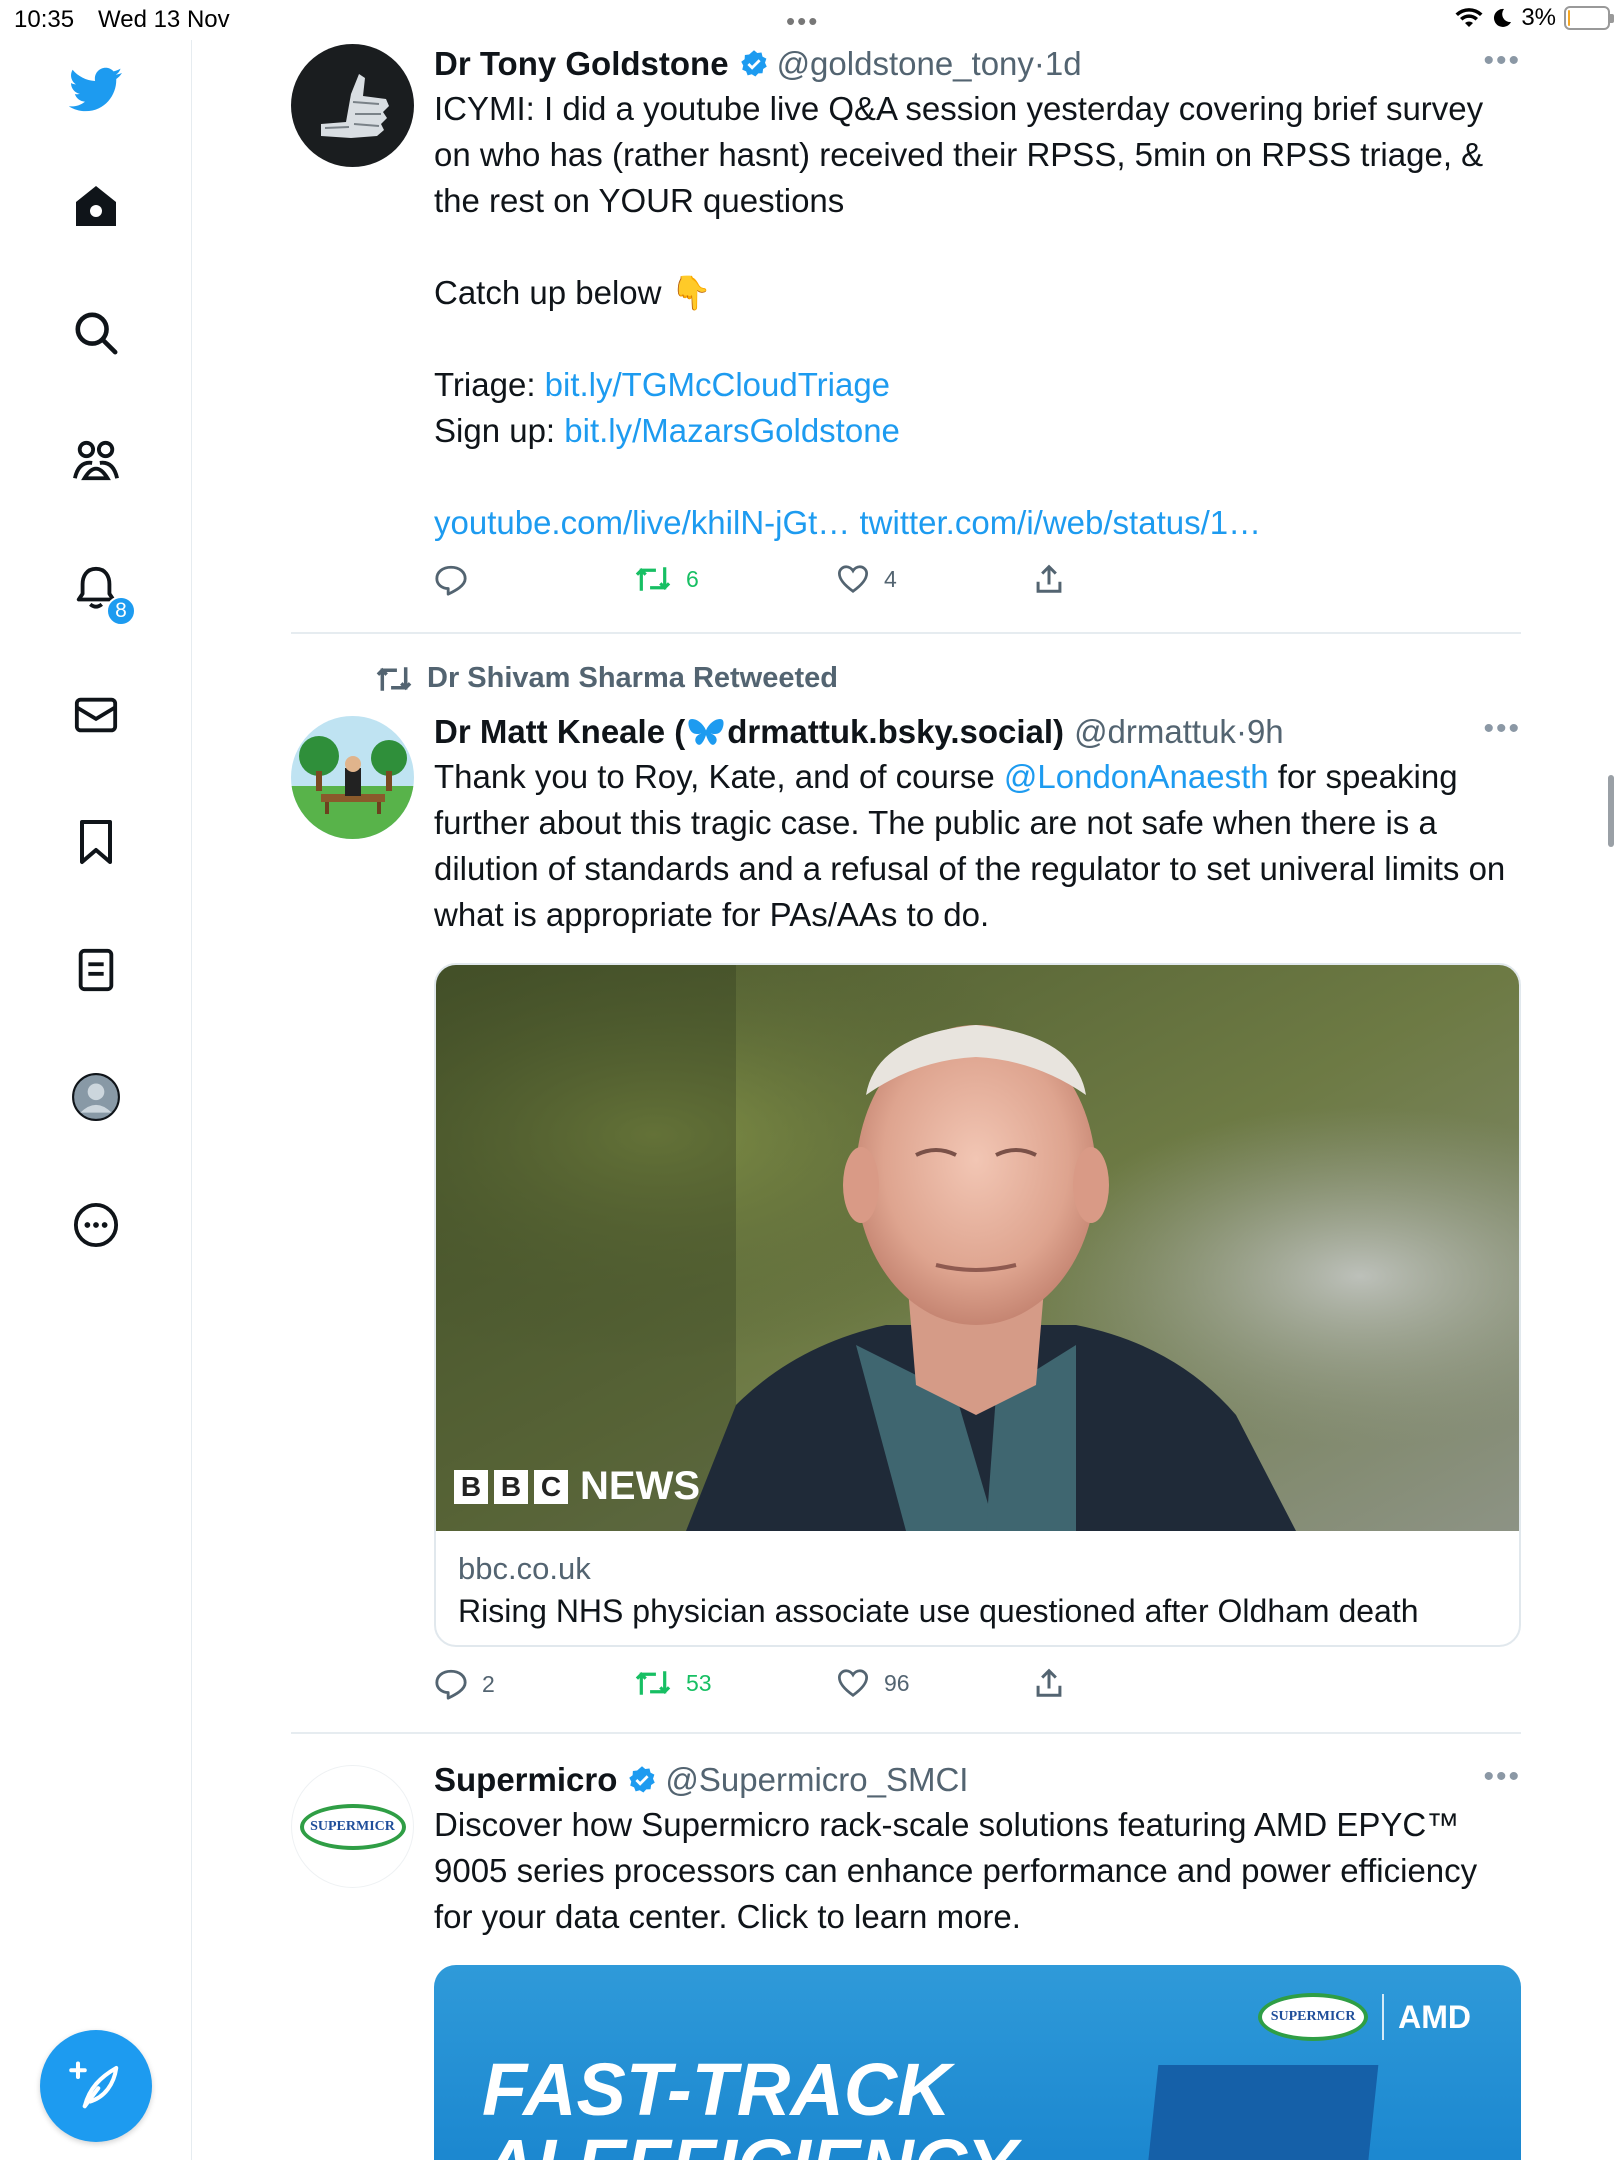  I want to click on tweet-text-line: Catch up below 👇, so click(573, 292).